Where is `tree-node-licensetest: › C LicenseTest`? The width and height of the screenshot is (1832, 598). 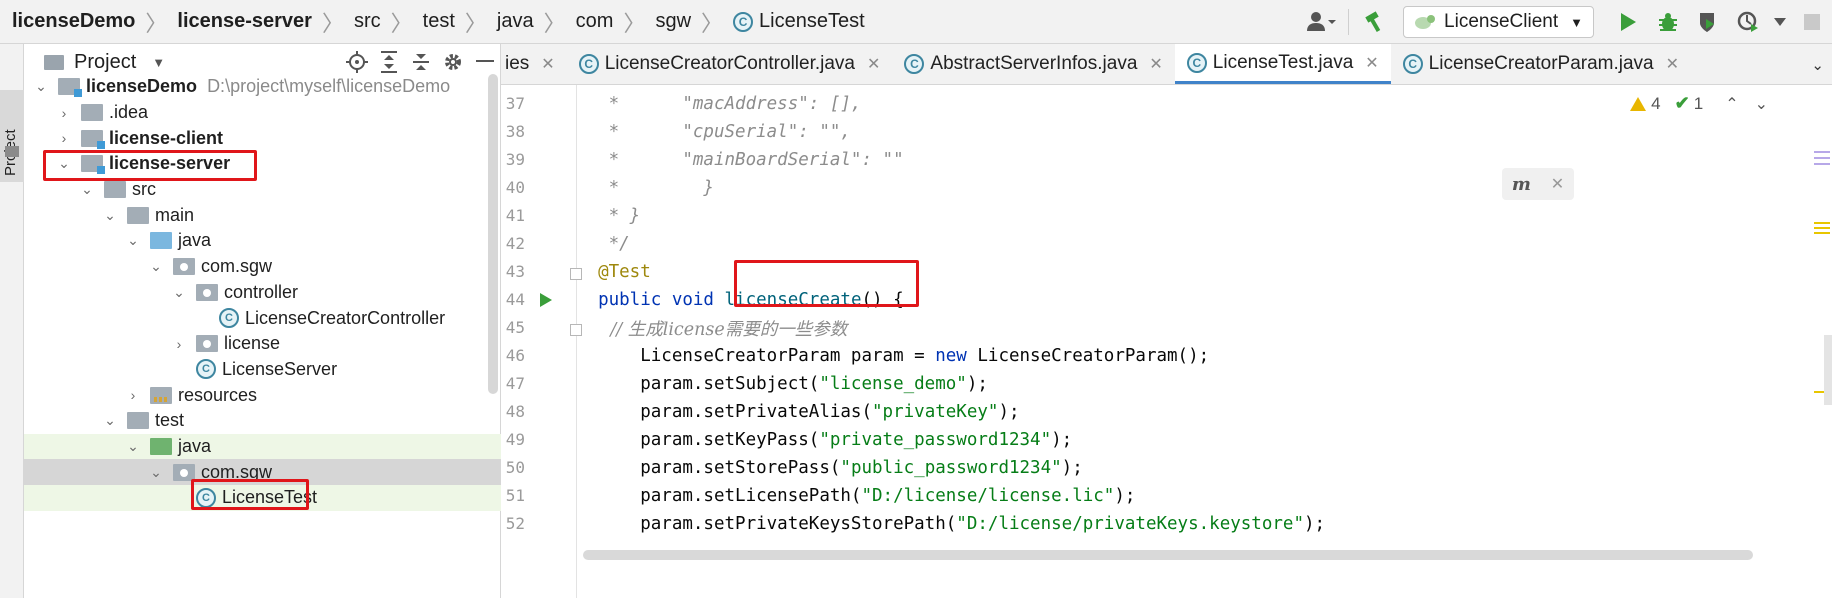 tree-node-licensetest: › C LicenseTest is located at coordinates (262, 498).